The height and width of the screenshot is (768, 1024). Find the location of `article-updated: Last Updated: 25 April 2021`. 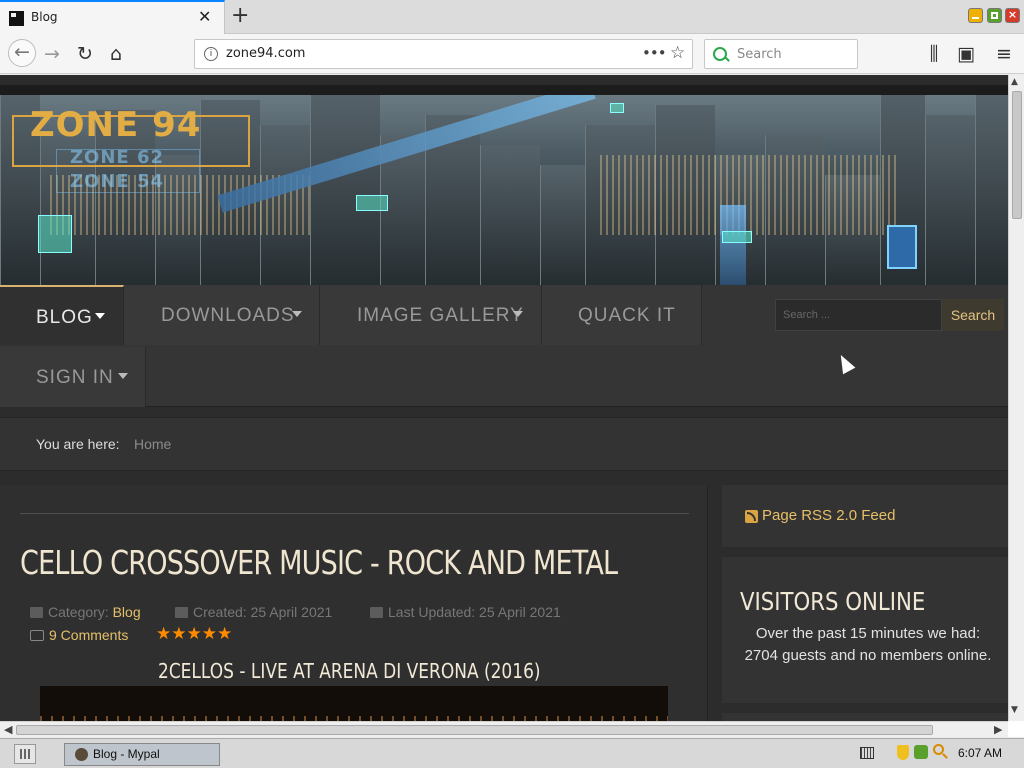

article-updated: Last Updated: 25 April 2021 is located at coordinates (465, 612).